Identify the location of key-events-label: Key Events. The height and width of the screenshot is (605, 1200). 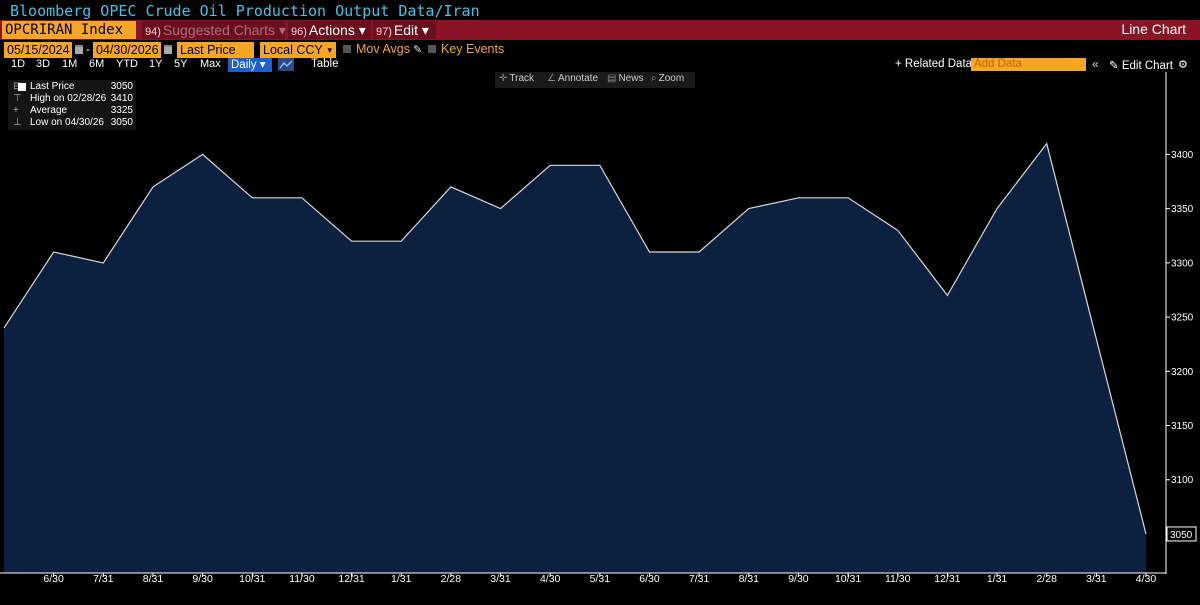
(472, 49).